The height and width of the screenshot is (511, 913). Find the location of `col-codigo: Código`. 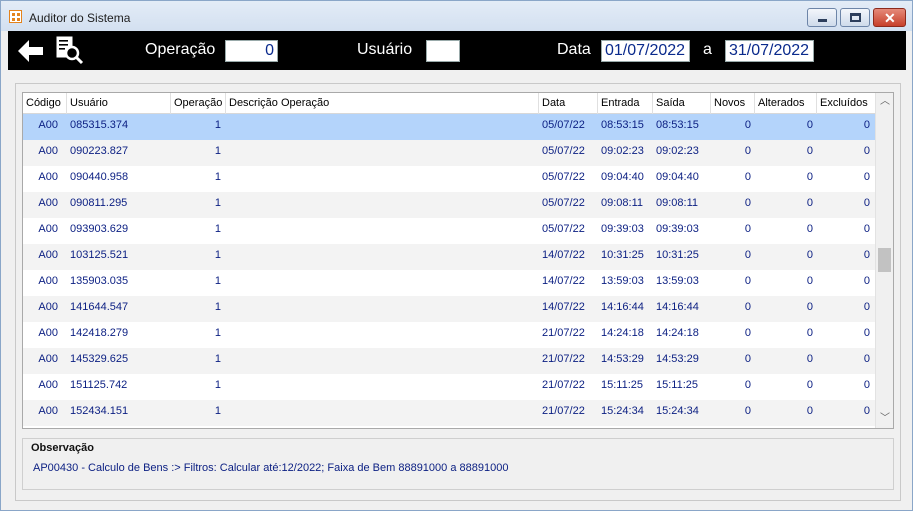

col-codigo: Código is located at coordinates (45, 103).